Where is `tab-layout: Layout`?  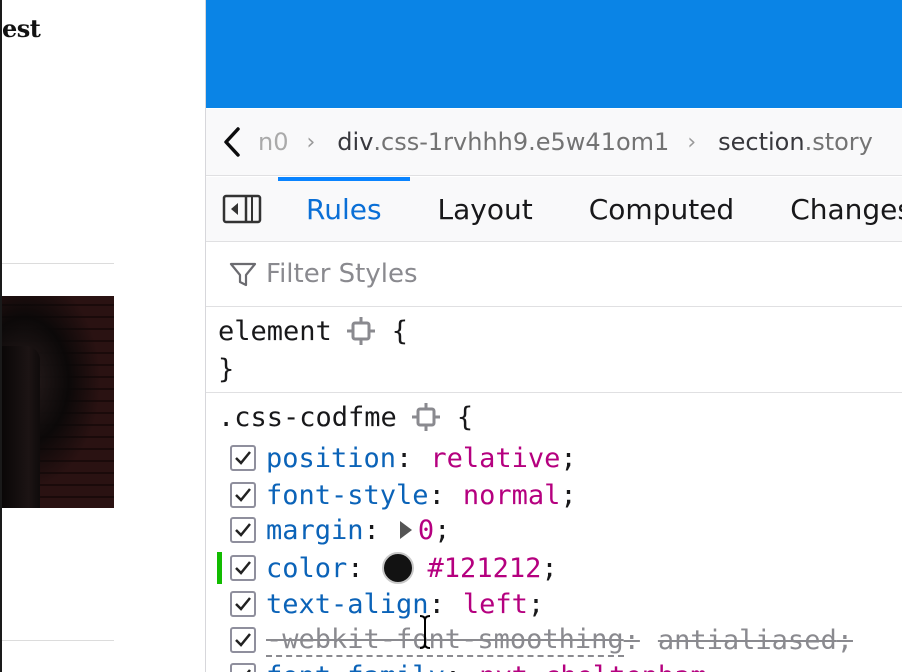
tab-layout: Layout is located at coordinates (485, 209).